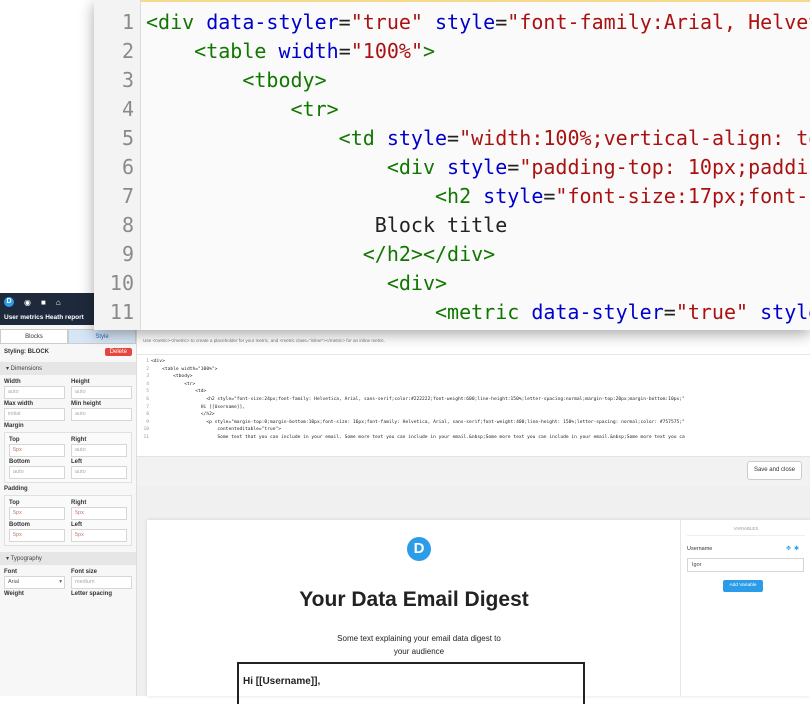 The width and height of the screenshot is (810, 704). What do you see at coordinates (43, 302) in the screenshot?
I see `folder-icon: ■` at bounding box center [43, 302].